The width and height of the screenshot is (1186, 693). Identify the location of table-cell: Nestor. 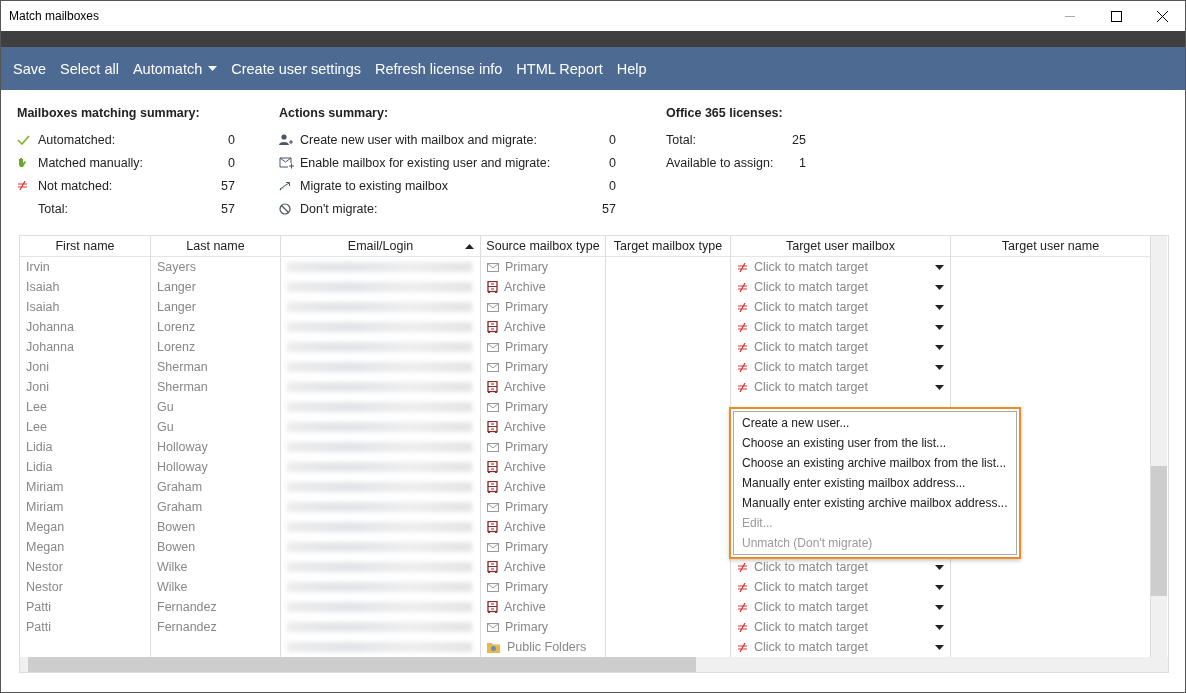
(44, 587).